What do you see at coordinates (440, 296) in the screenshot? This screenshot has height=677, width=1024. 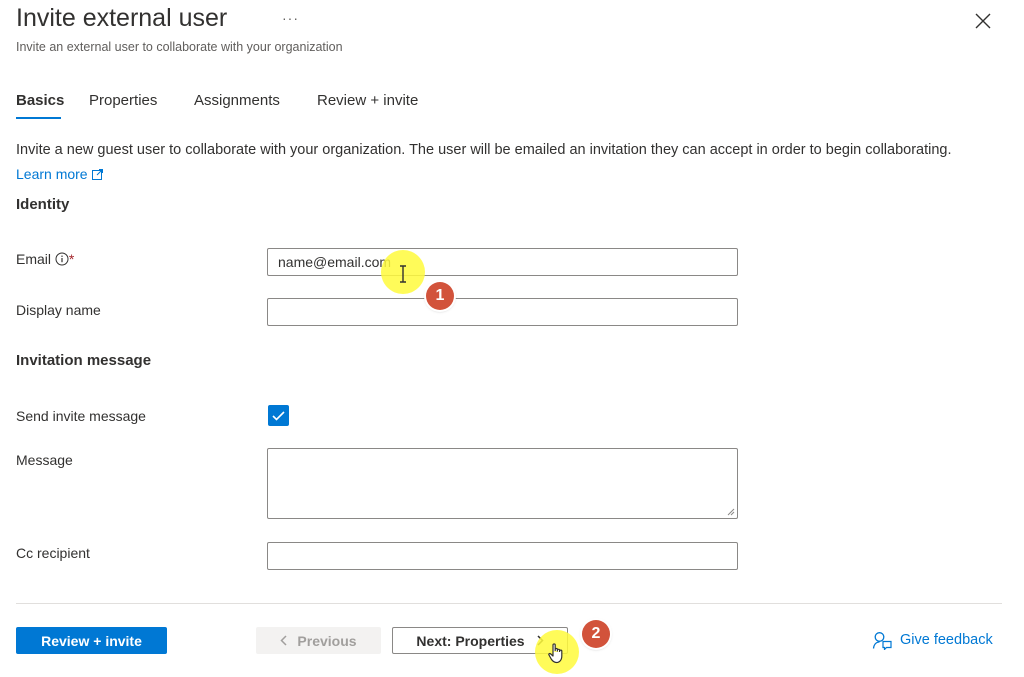 I see `step-marker-1: 1` at bounding box center [440, 296].